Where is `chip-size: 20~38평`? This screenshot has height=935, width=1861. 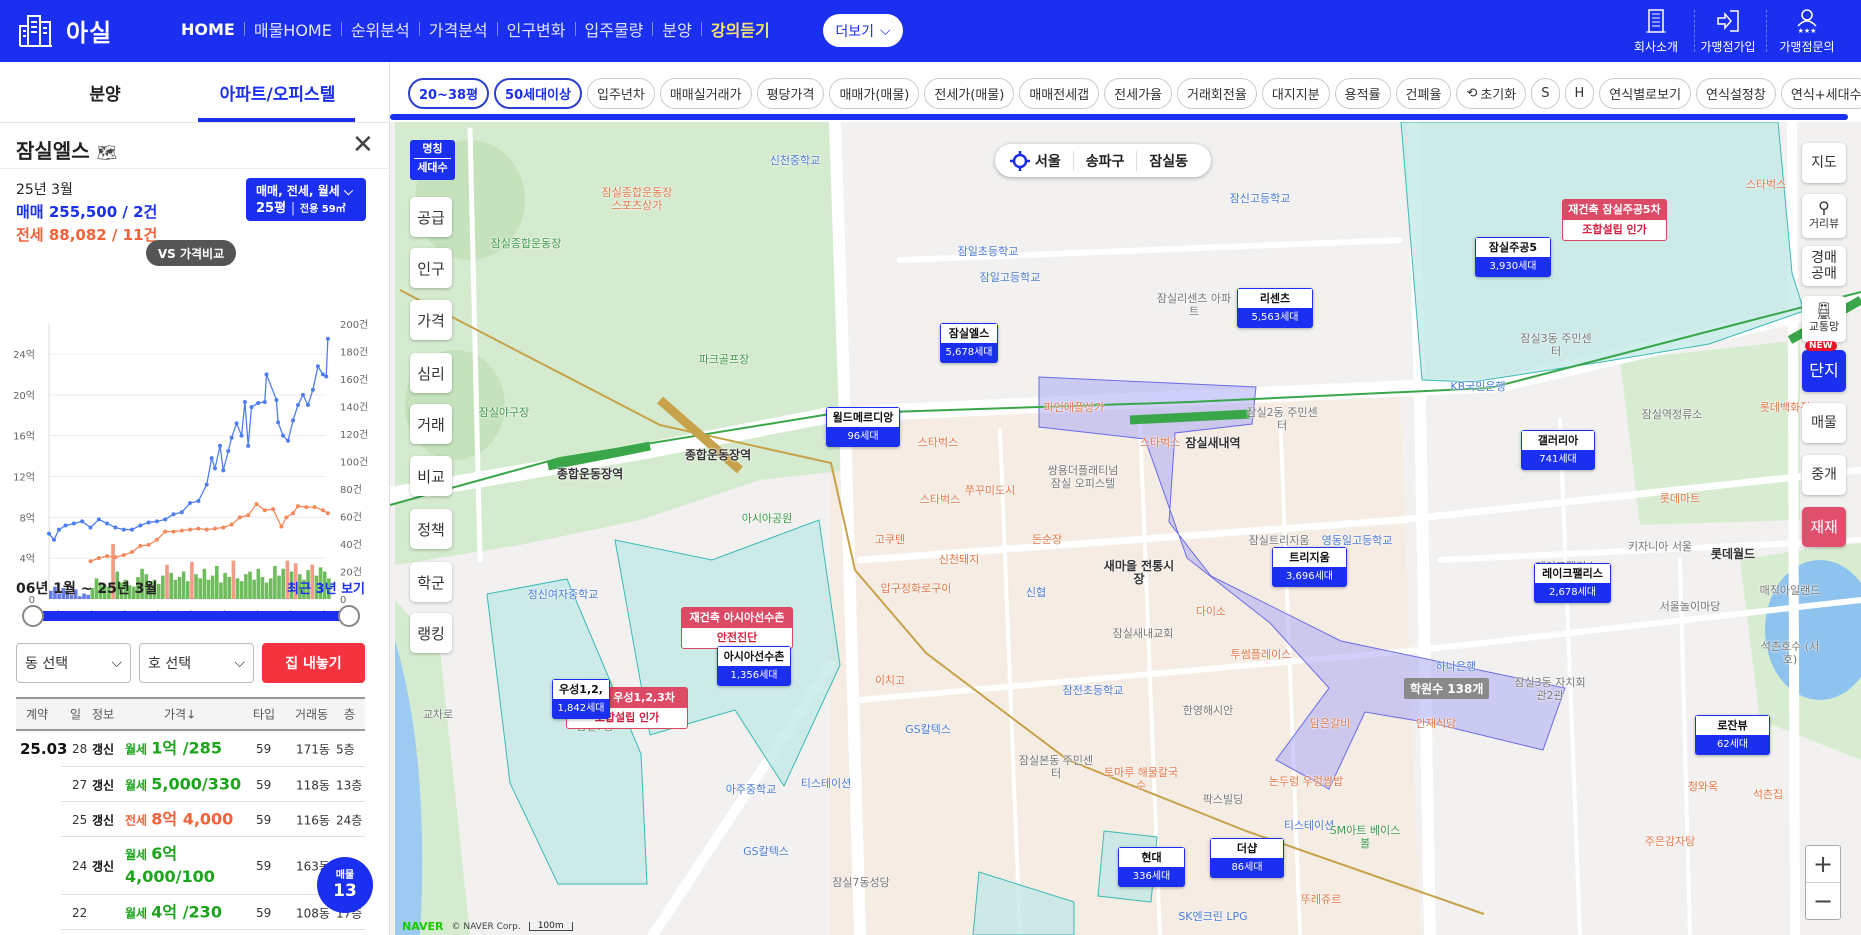
chip-size: 20~38평 is located at coordinates (449, 93).